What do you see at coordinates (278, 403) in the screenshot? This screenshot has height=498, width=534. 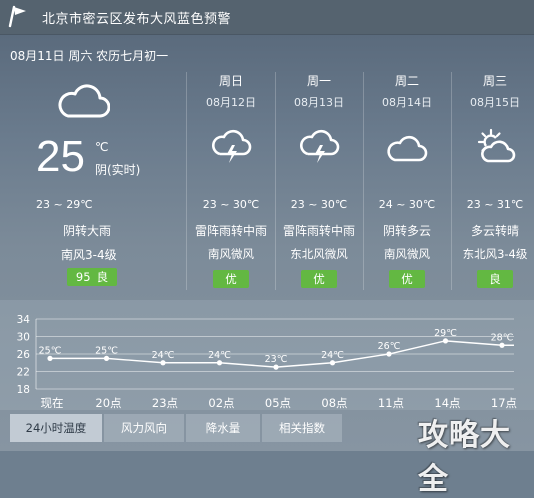 I see `x-tick-label: 05点` at bounding box center [278, 403].